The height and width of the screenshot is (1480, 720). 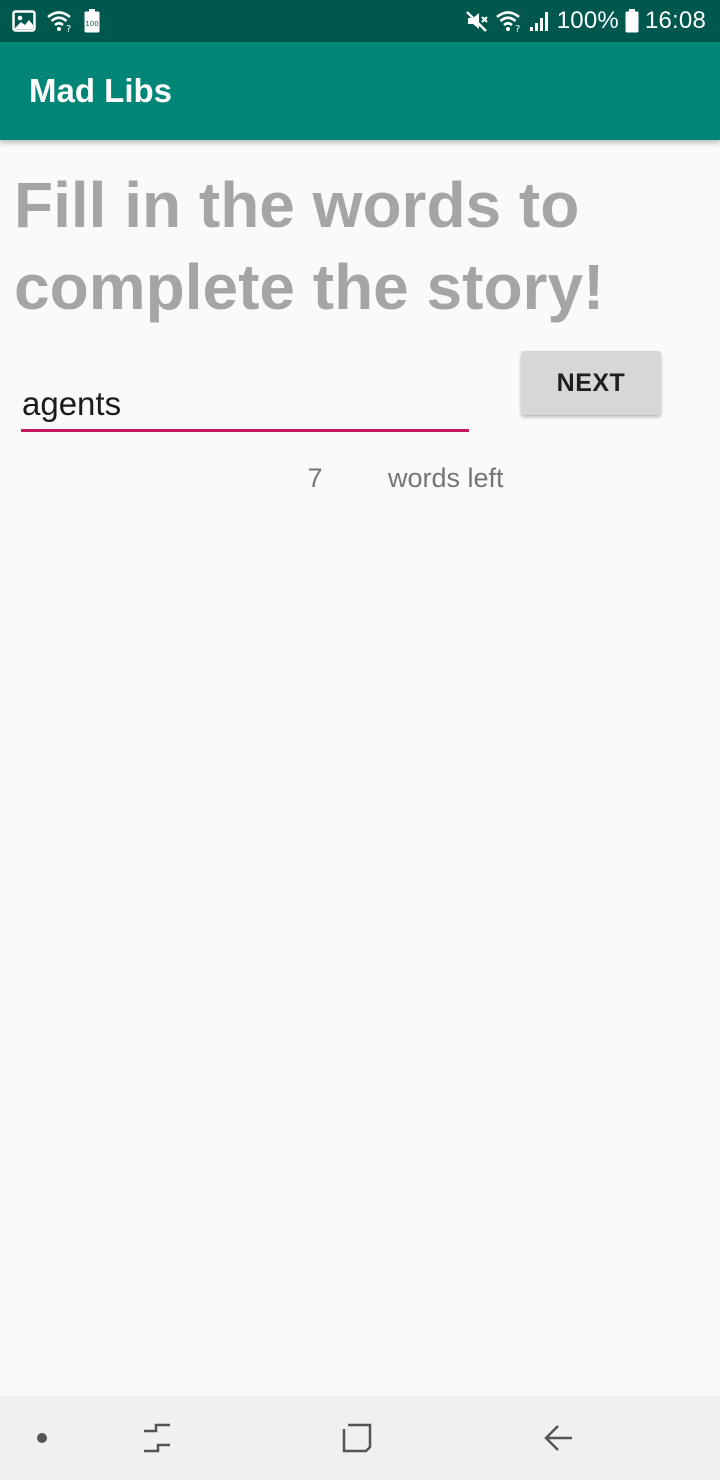 What do you see at coordinates (357, 1438) in the screenshot?
I see `home-icon` at bounding box center [357, 1438].